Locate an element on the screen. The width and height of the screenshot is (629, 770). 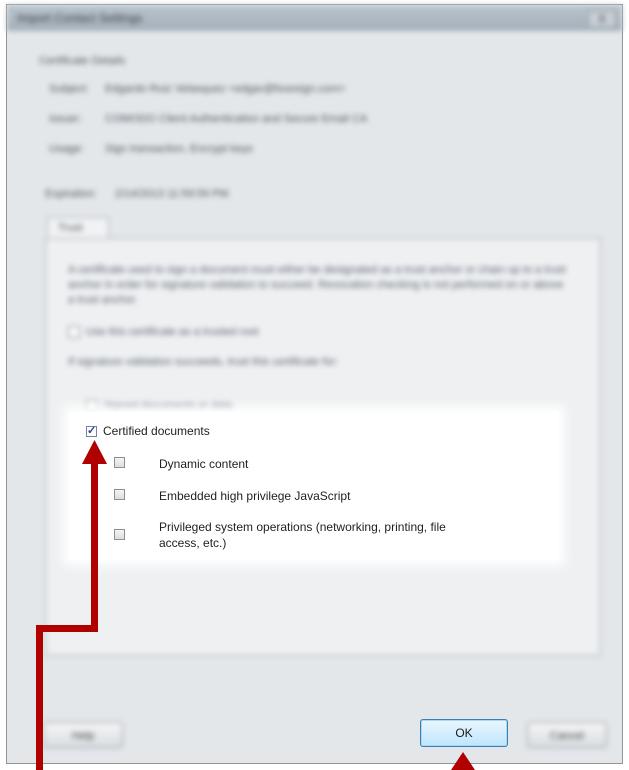
issuer-label: Issuer: is located at coordinates (66, 119).